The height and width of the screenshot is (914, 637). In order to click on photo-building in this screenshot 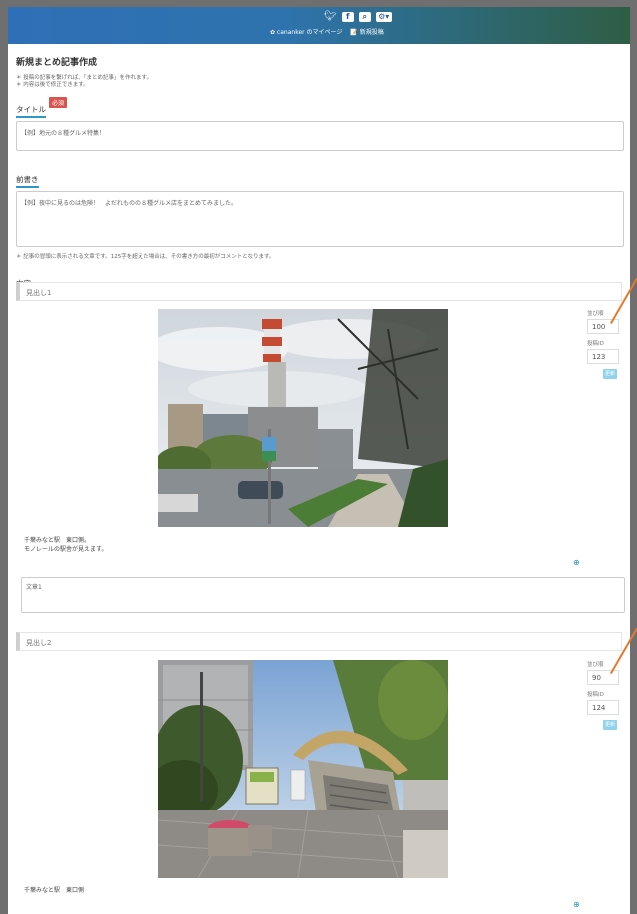, I will do `click(303, 418)`.